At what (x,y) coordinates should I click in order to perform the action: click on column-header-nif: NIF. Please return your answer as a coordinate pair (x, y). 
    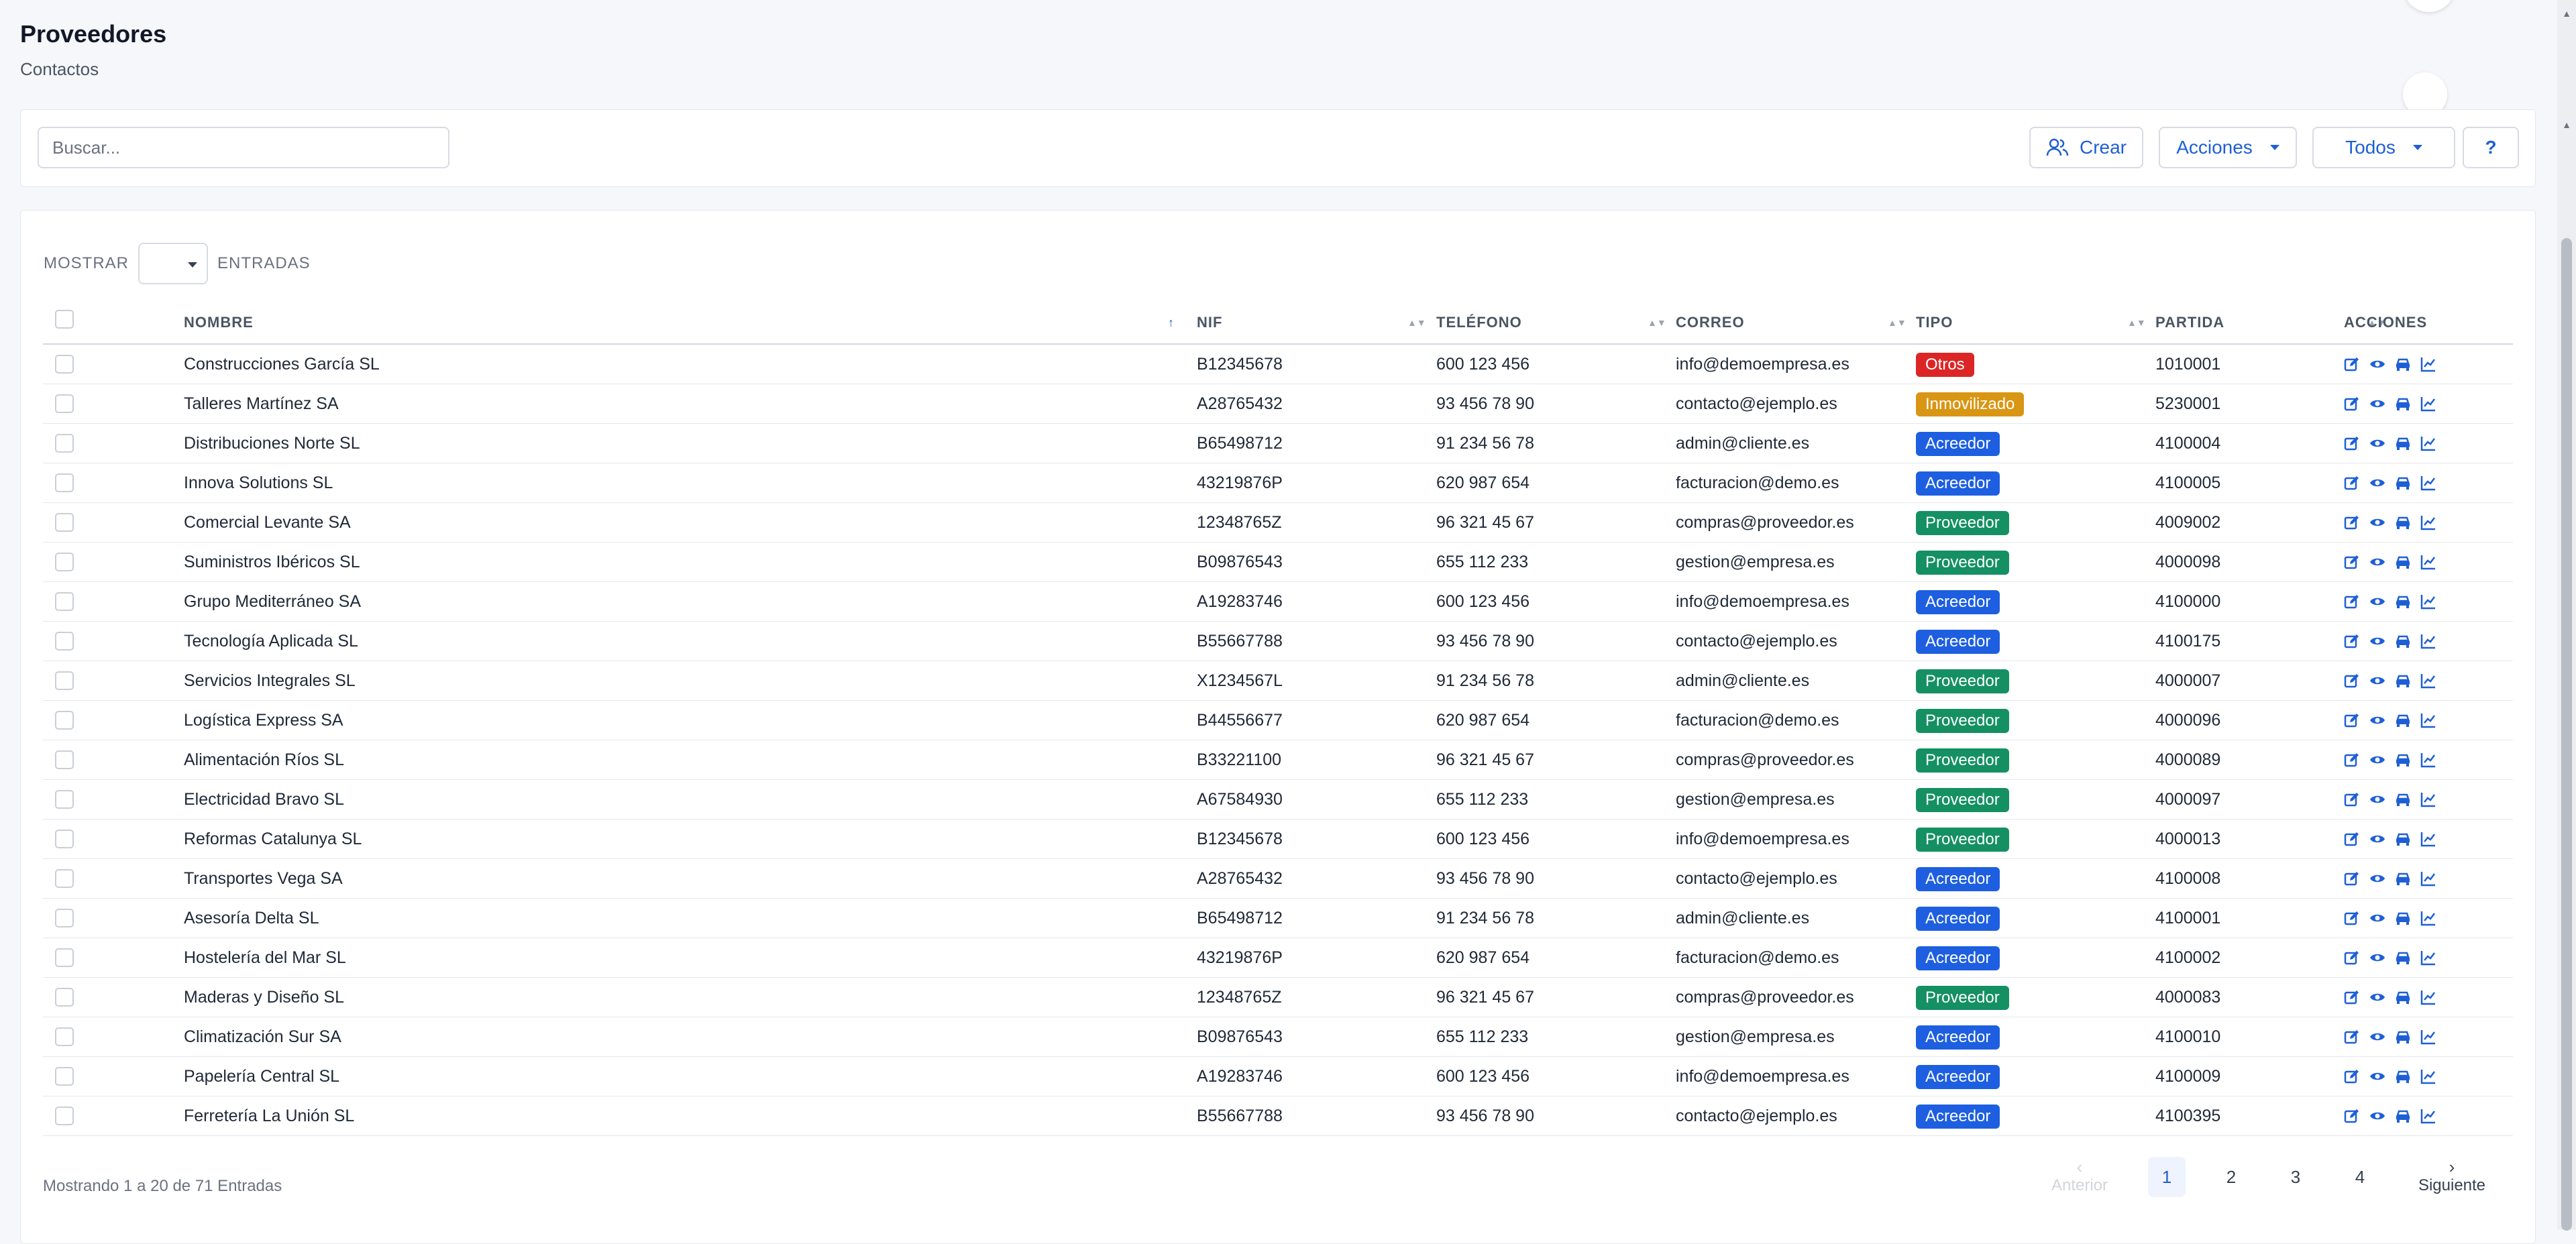
    Looking at the image, I should click on (1209, 322).